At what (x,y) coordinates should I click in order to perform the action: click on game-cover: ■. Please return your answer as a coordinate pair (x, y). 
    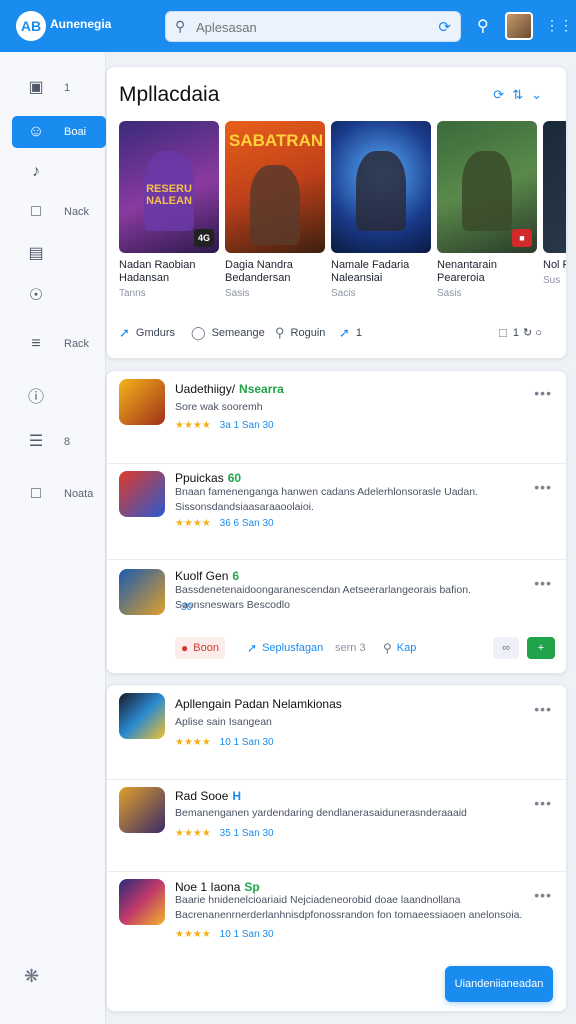
    Looking at the image, I should click on (487, 187).